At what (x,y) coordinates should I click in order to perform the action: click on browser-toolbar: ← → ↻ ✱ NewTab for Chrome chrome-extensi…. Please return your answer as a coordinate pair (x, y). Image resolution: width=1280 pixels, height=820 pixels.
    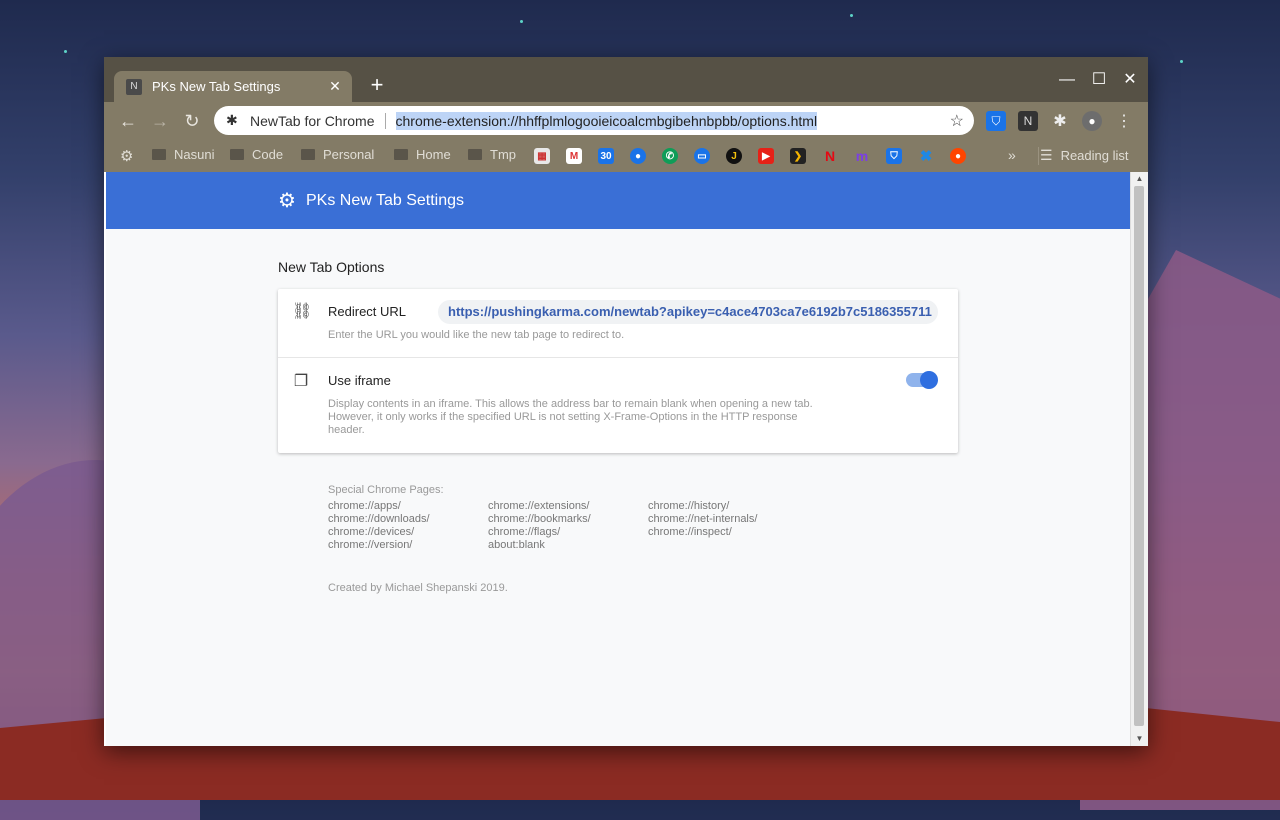
    Looking at the image, I should click on (626, 121).